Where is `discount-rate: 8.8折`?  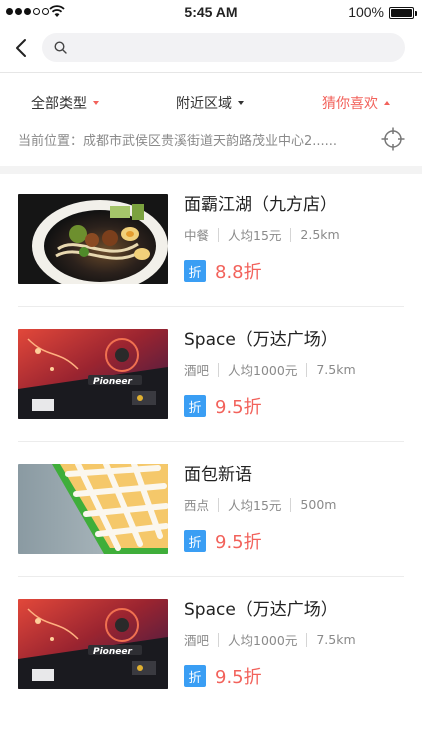
discount-rate: 8.8折 is located at coordinates (238, 272).